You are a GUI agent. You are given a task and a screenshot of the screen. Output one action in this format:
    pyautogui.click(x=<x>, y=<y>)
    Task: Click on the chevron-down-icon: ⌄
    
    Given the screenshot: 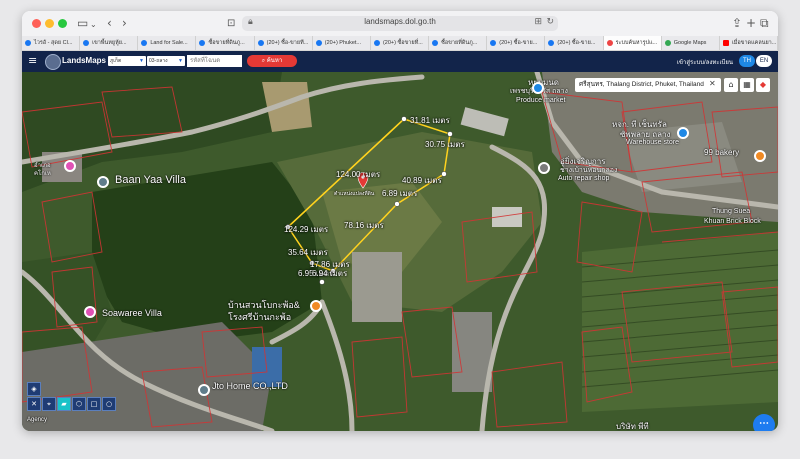 What is the action you would take?
    pyautogui.click(x=93, y=25)
    